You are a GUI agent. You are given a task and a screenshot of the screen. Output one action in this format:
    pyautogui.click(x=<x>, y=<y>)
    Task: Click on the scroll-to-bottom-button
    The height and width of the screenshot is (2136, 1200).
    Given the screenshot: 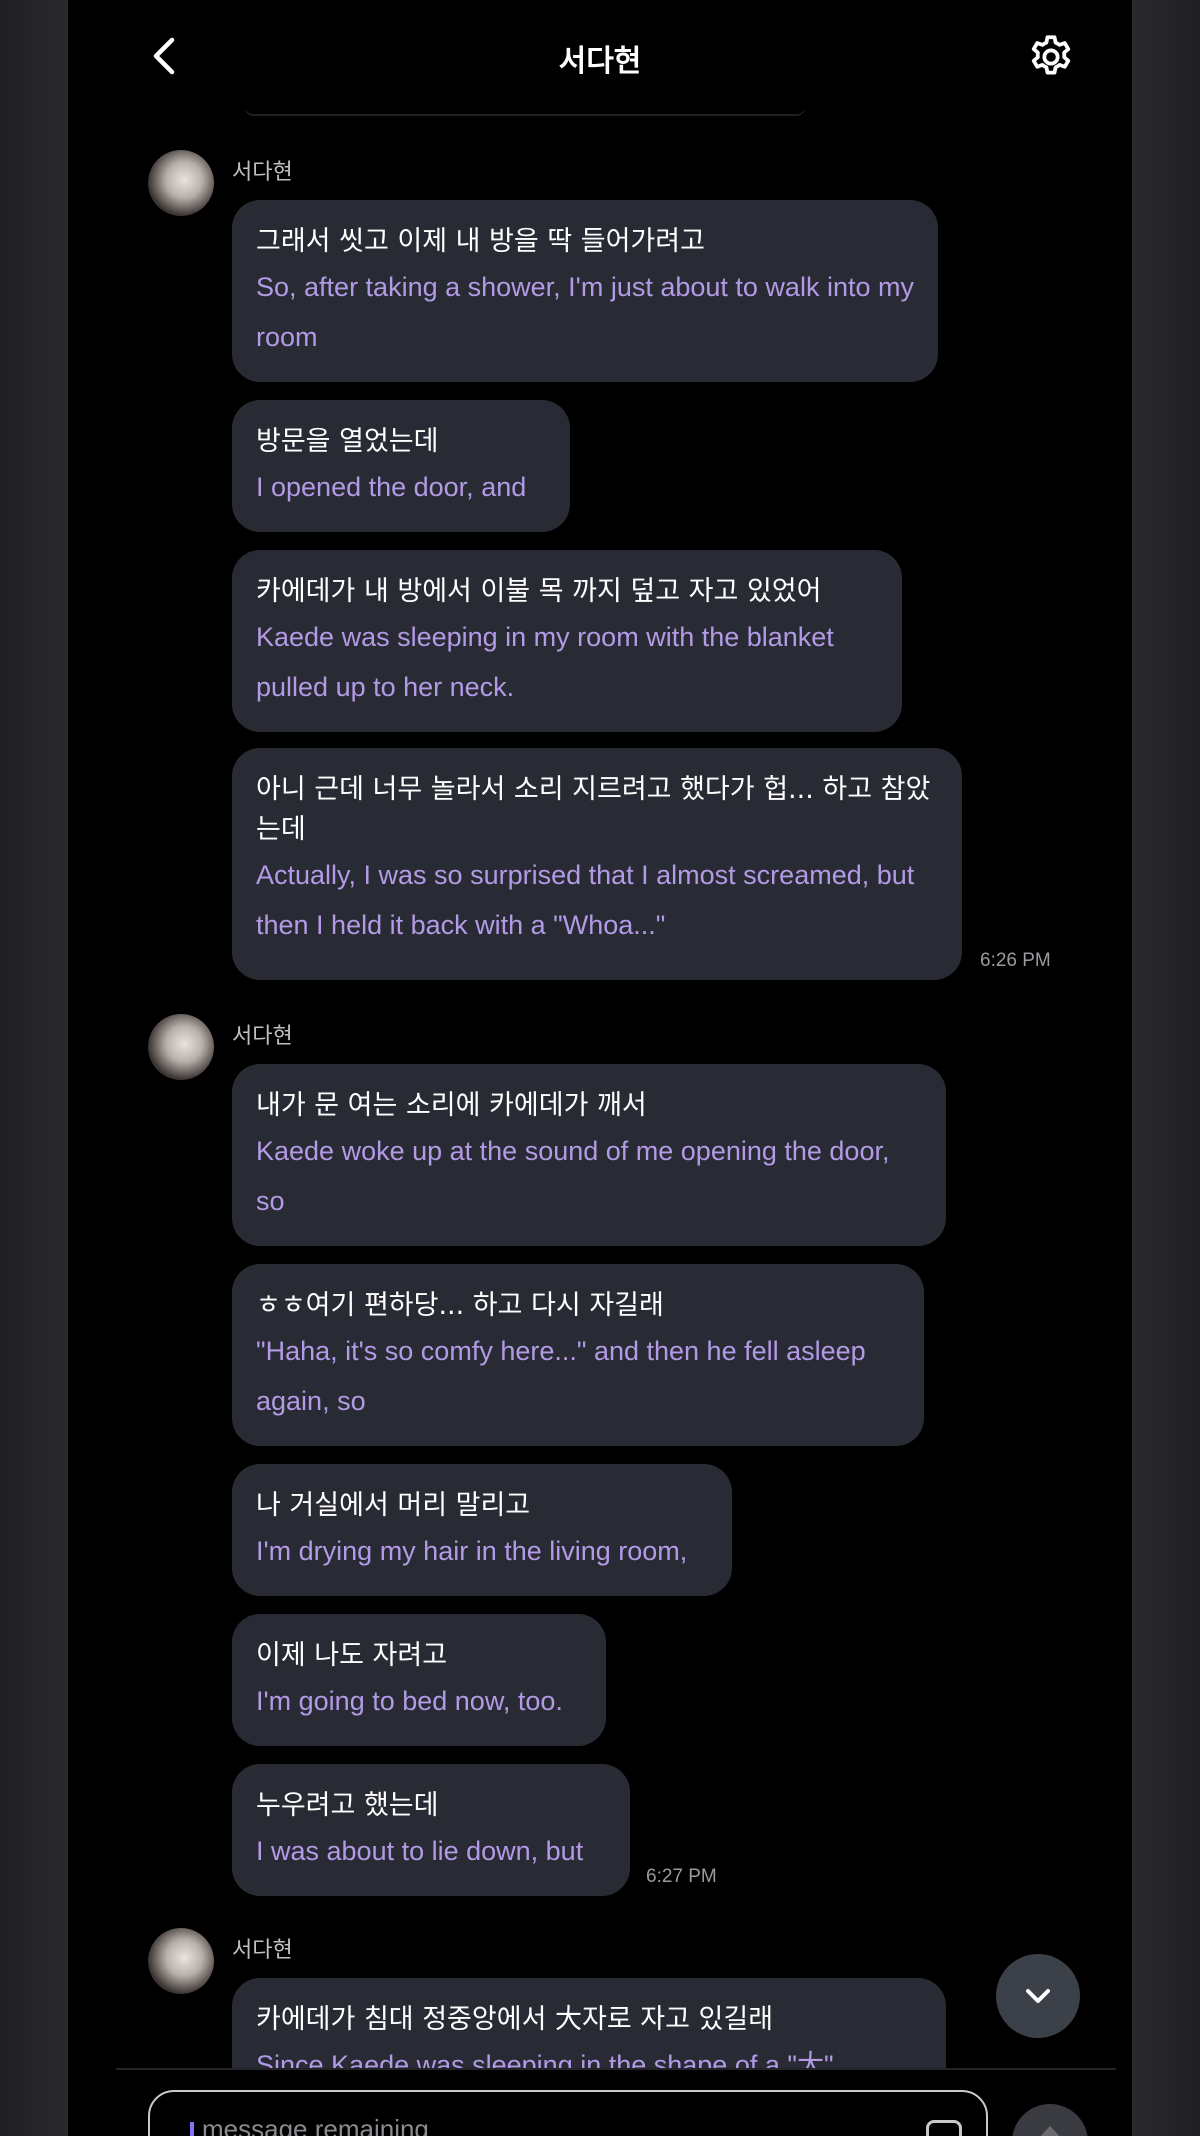 What is the action you would take?
    pyautogui.click(x=1038, y=1996)
    